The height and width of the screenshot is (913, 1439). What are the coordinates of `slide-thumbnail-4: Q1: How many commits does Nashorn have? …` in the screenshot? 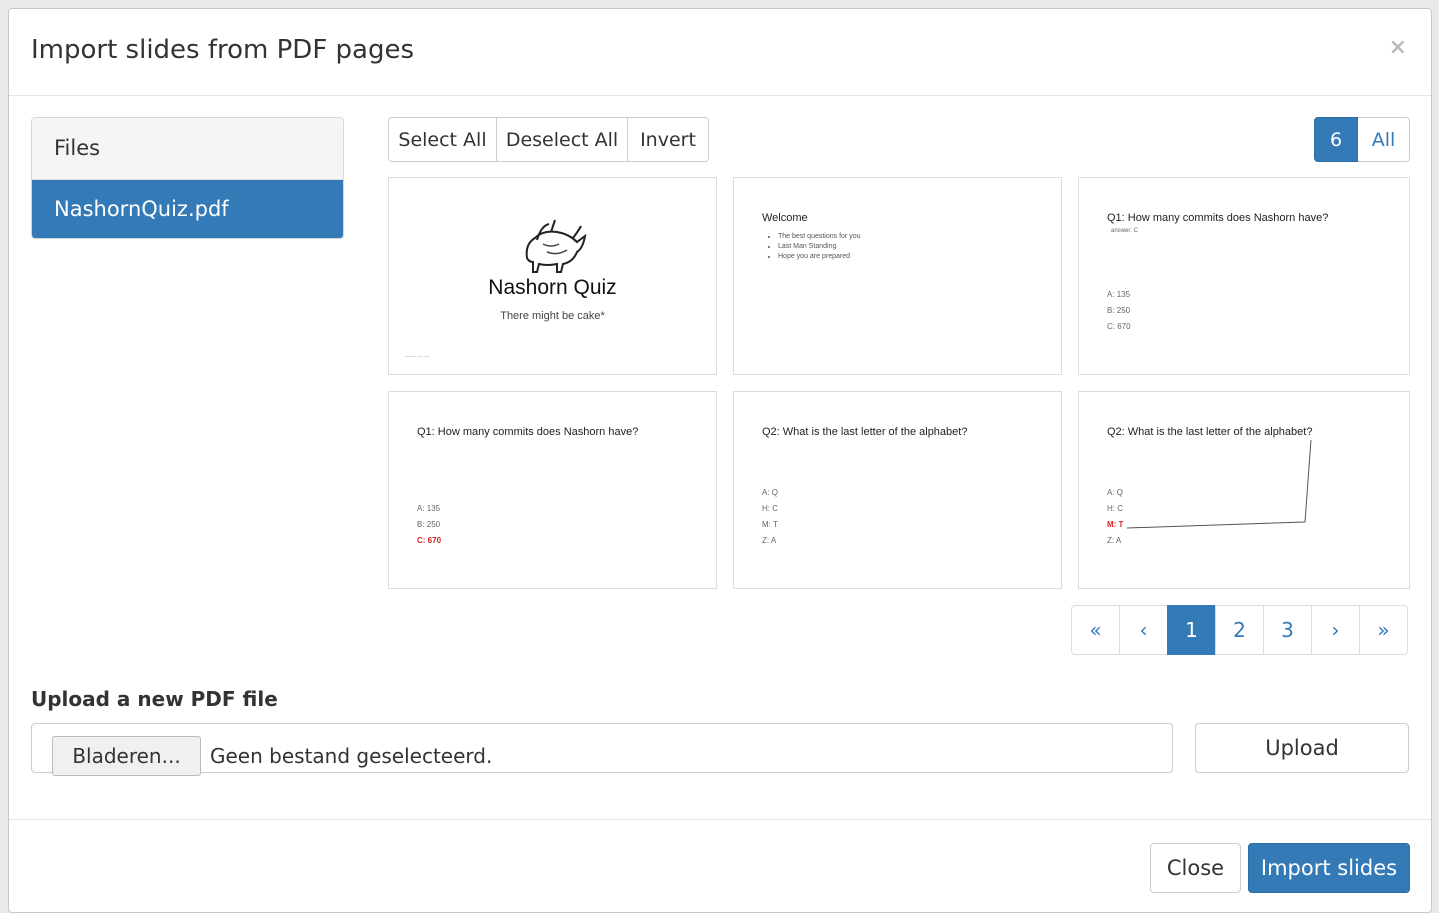 It's located at (552, 490).